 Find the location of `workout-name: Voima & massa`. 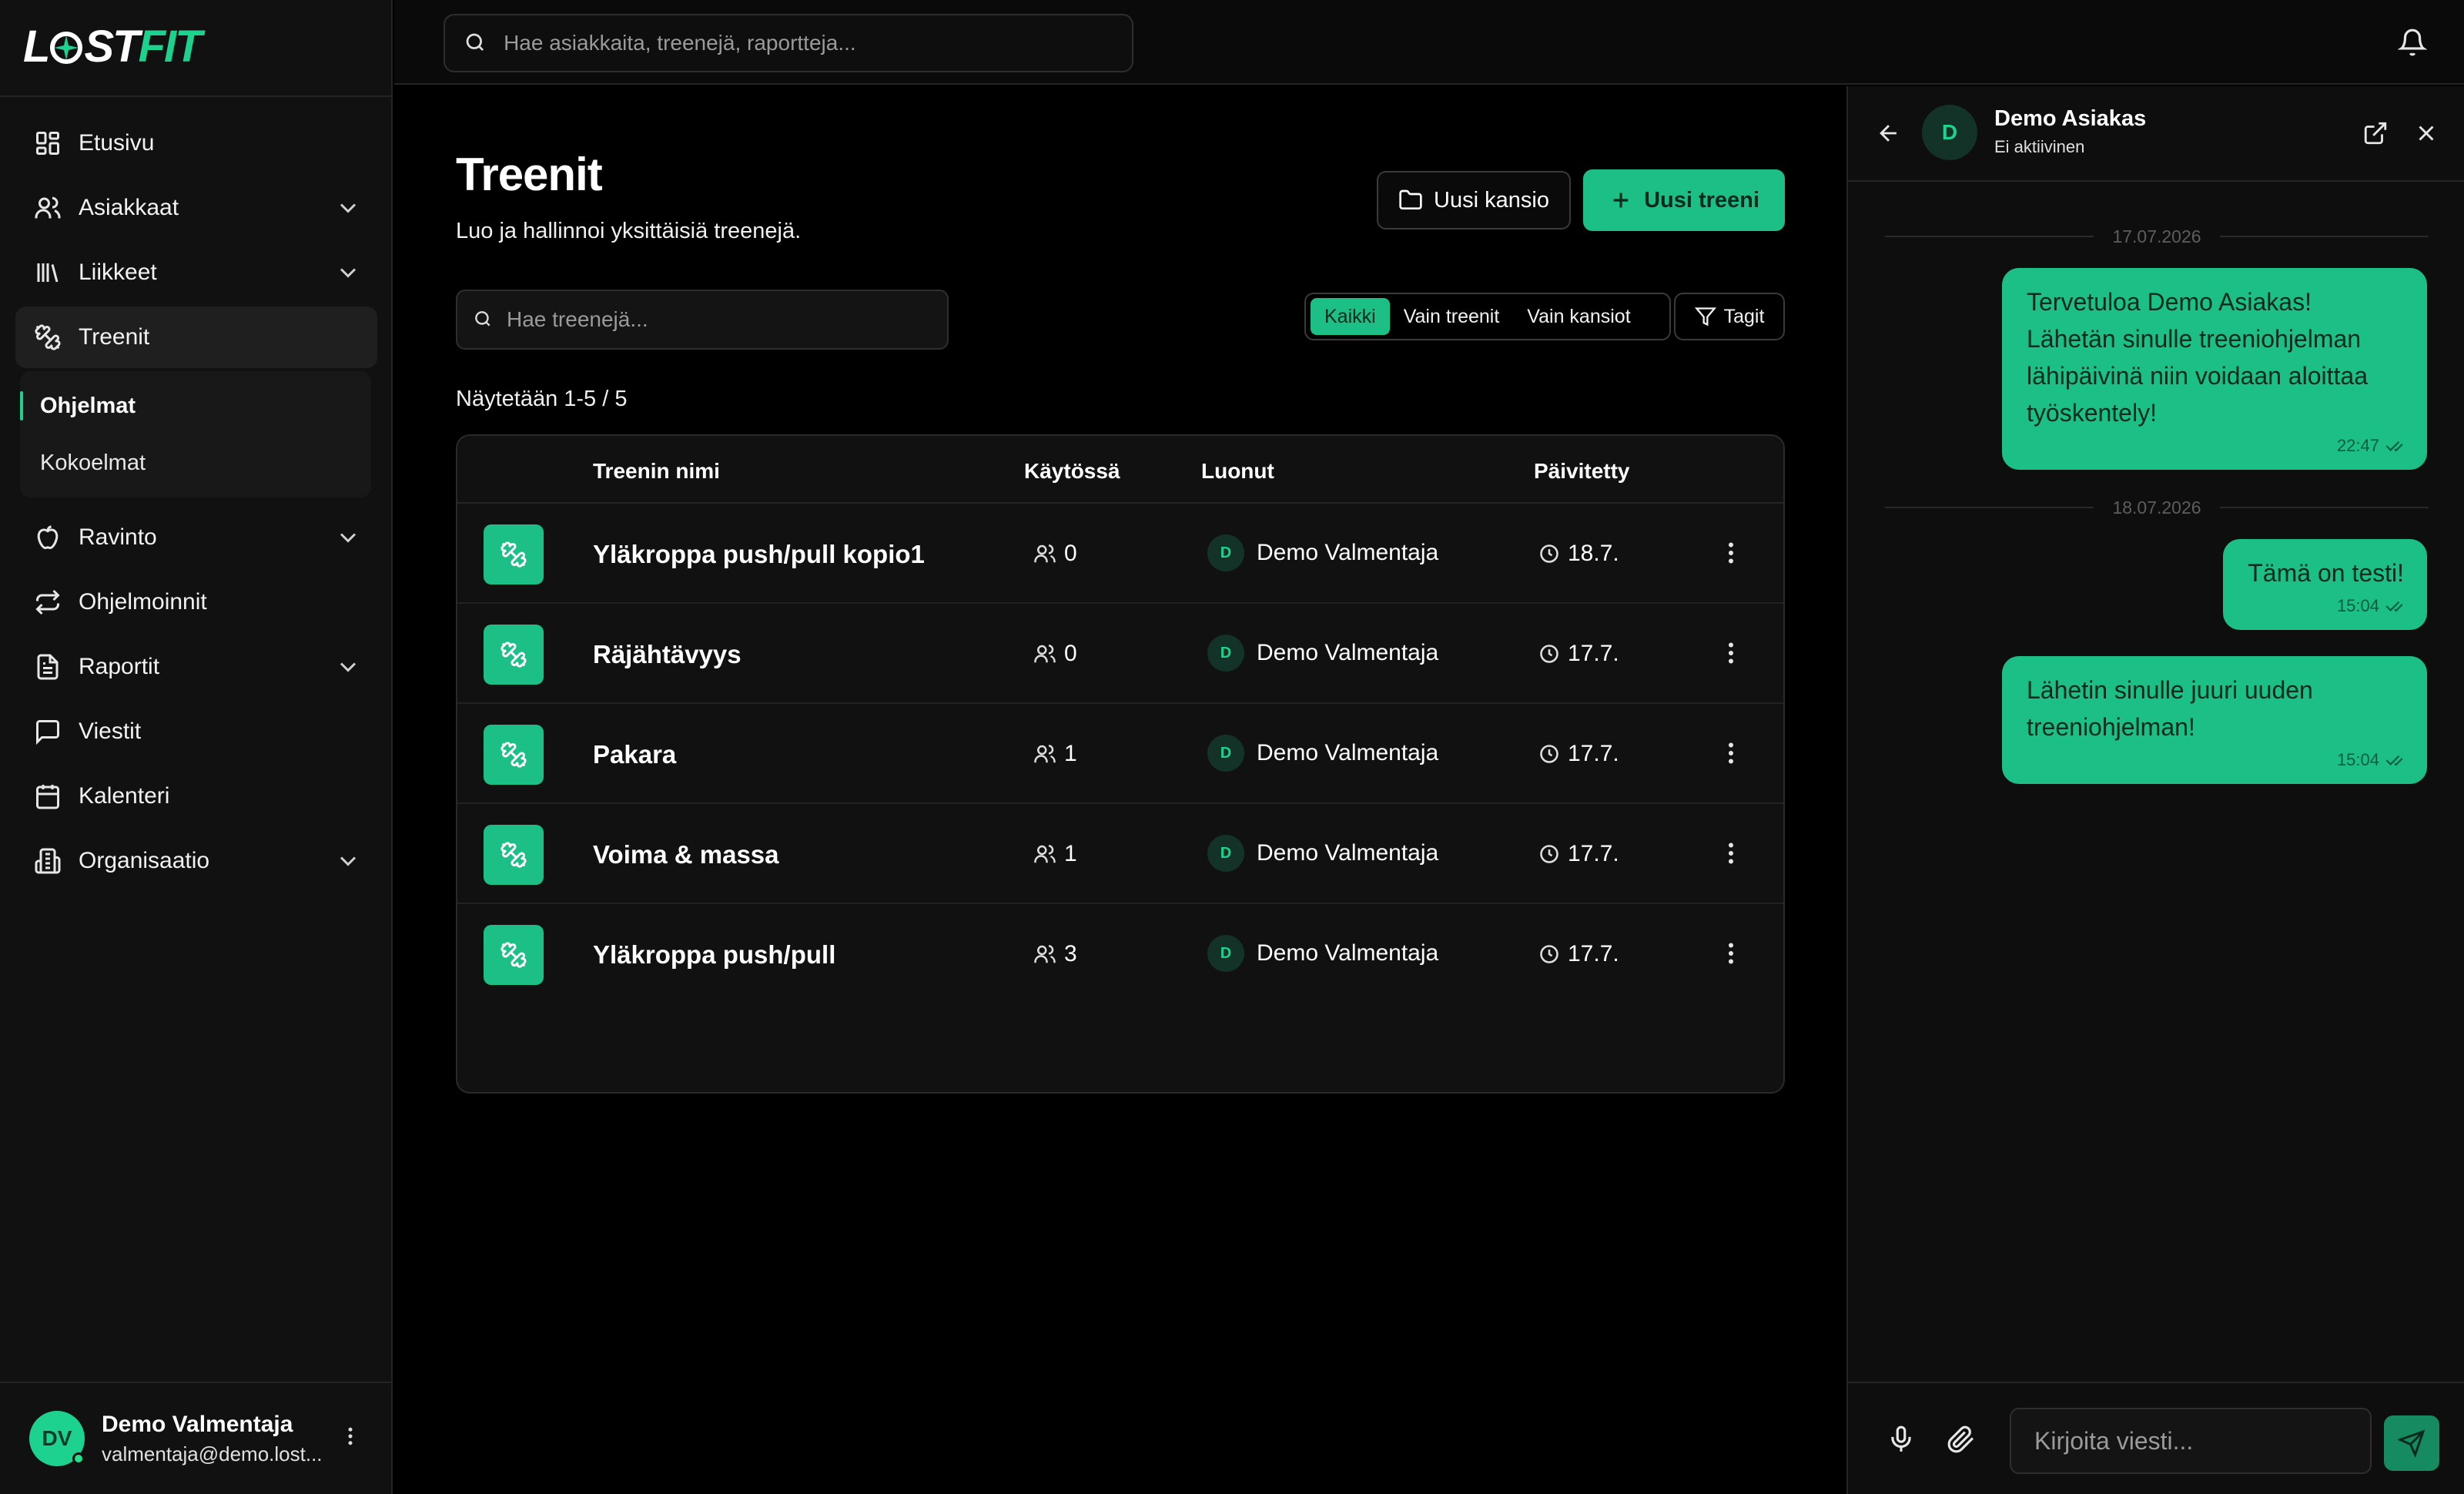

workout-name: Voima & massa is located at coordinates (686, 854).